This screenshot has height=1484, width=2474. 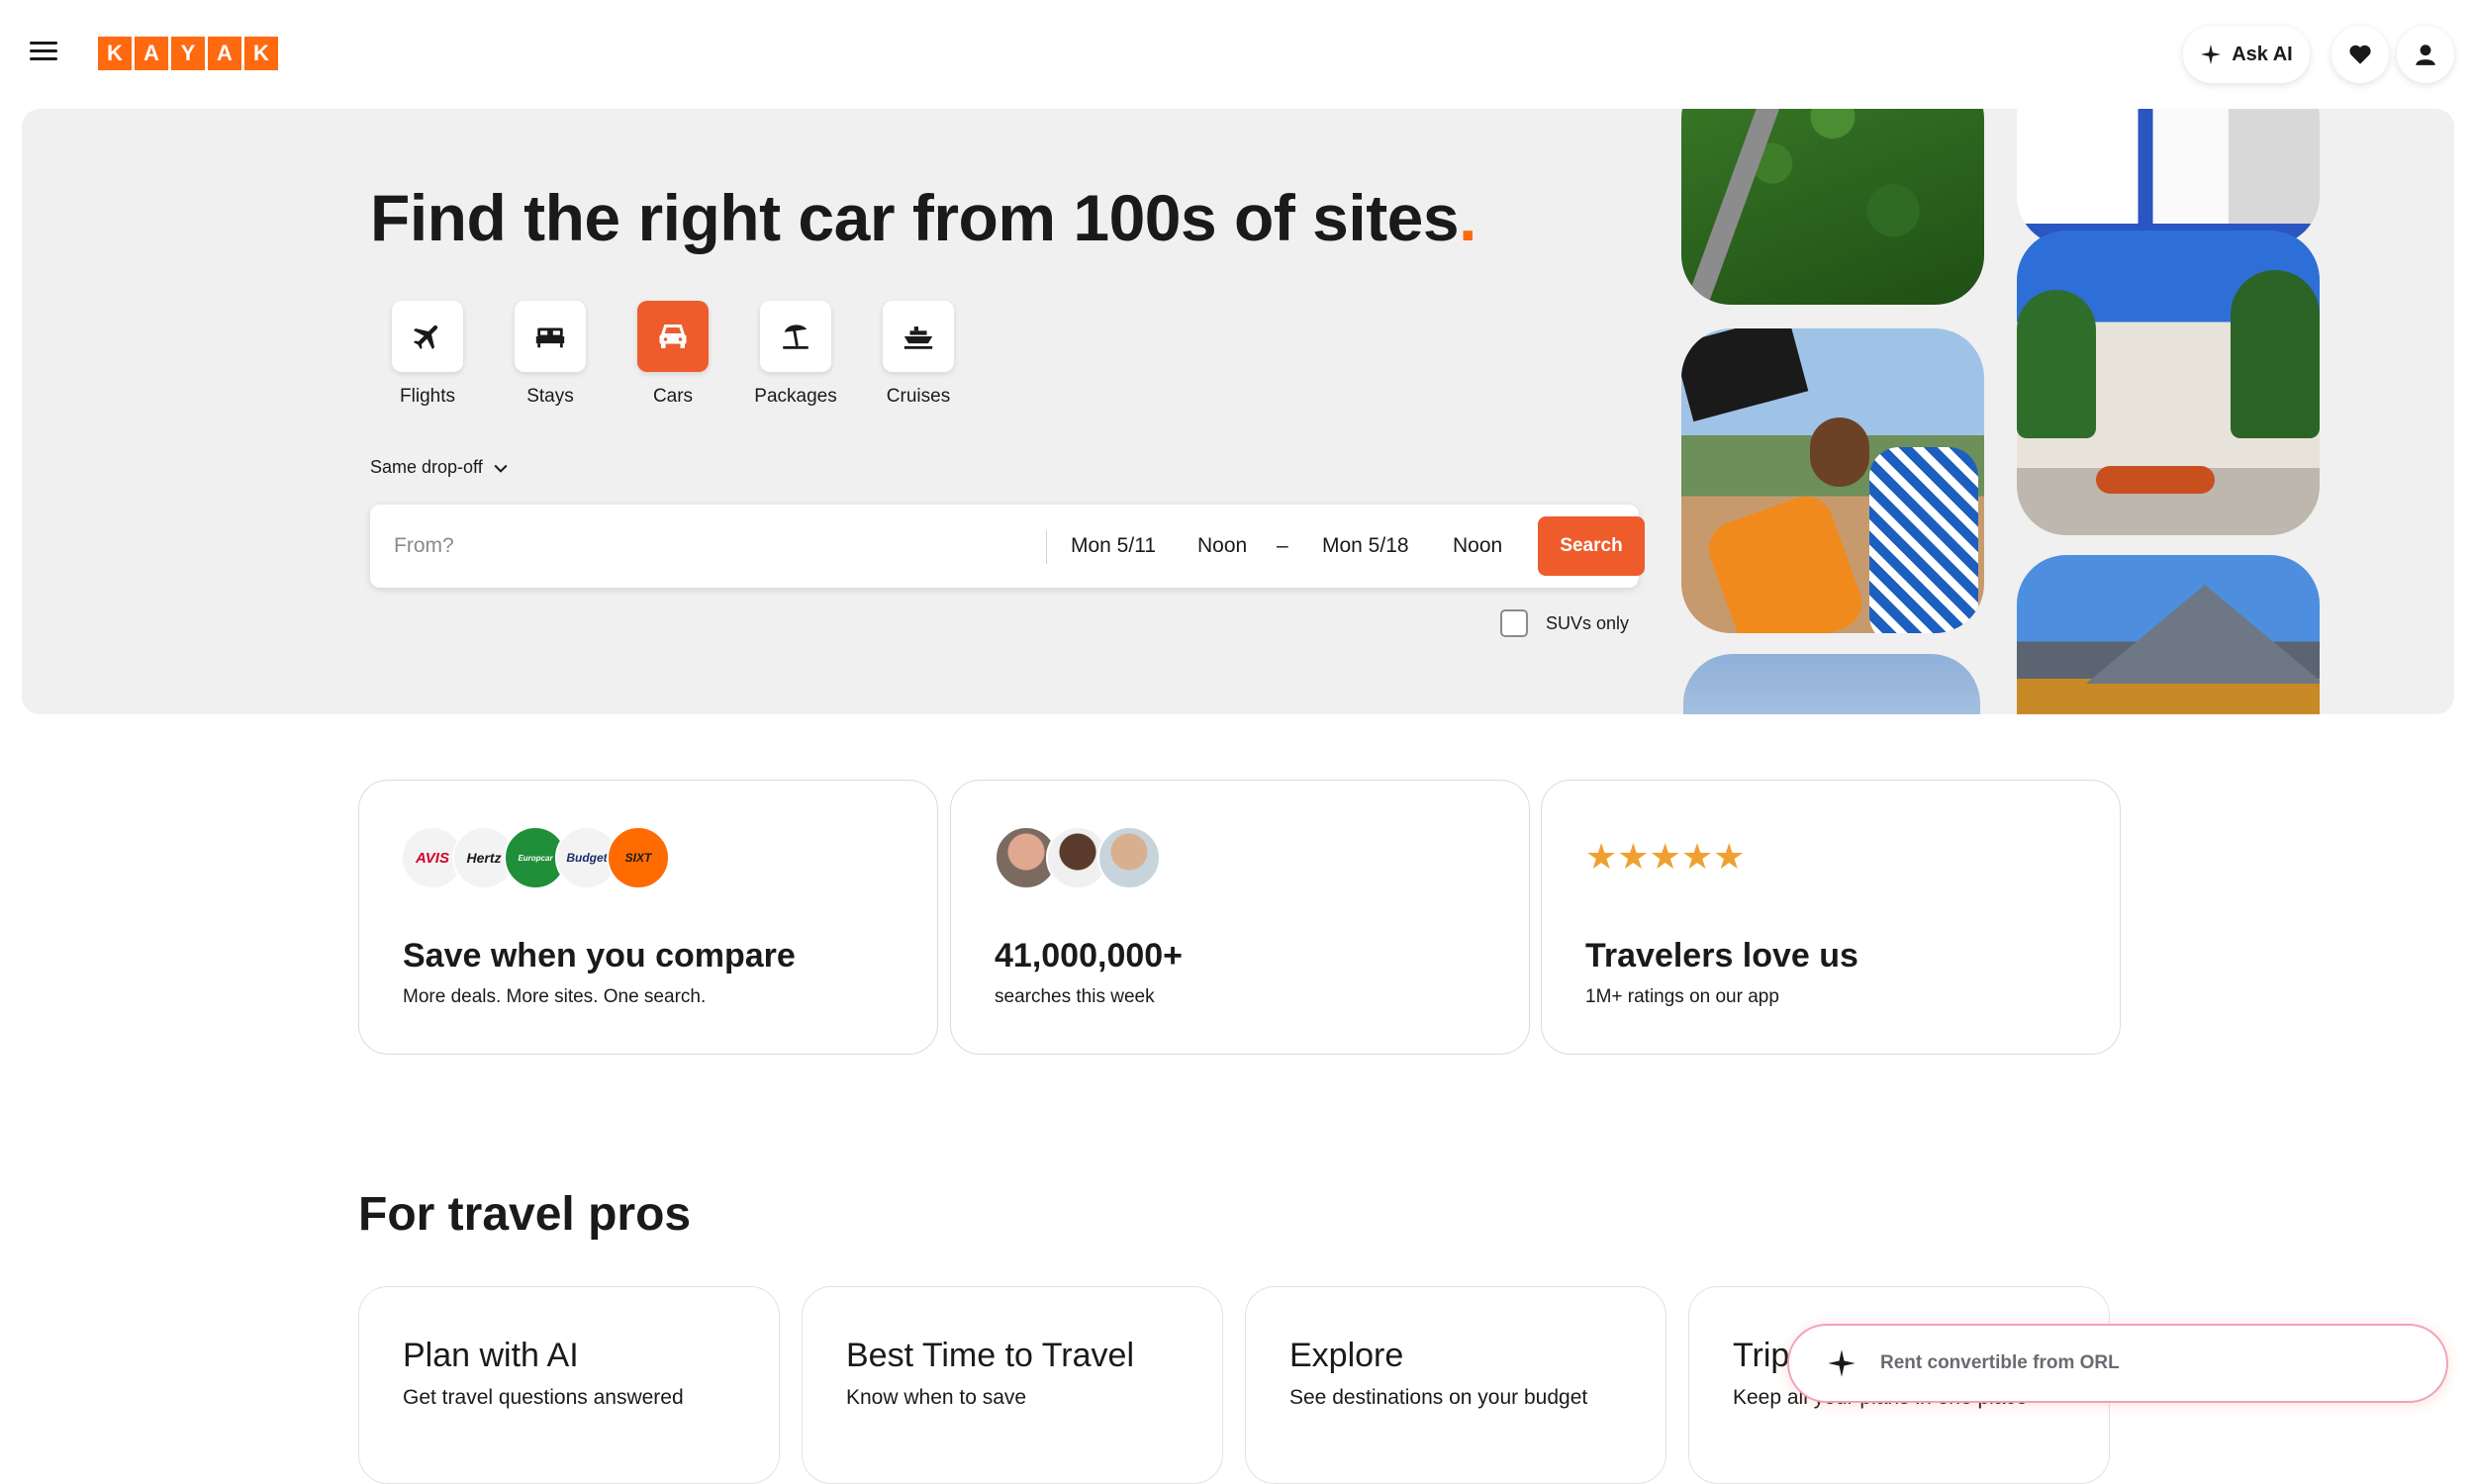 I want to click on pickup-date: Mon 5/11, so click(x=1114, y=546).